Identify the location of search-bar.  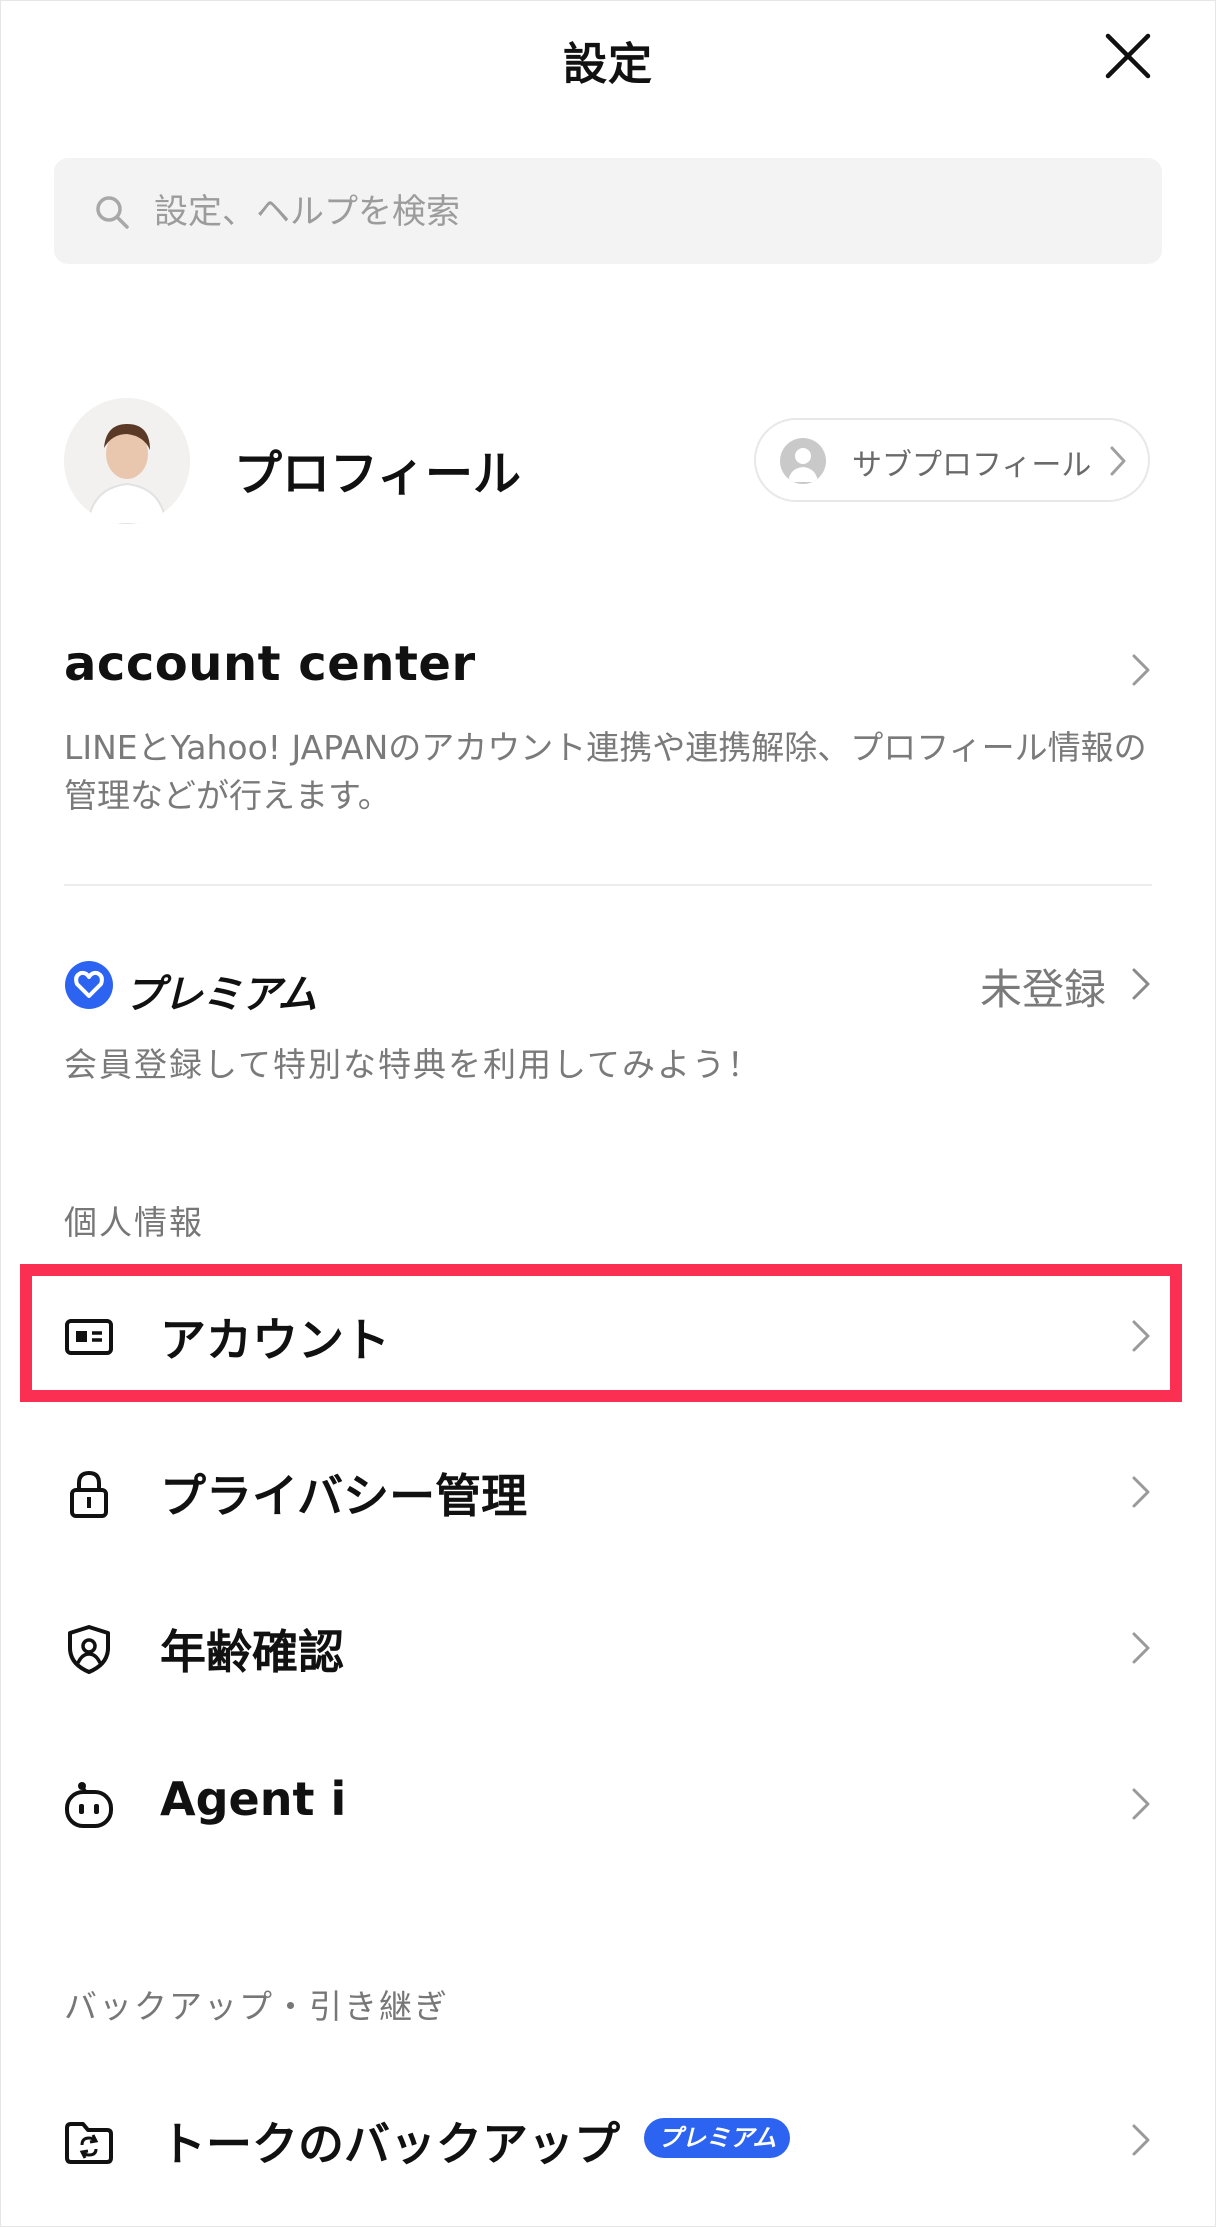
(608, 211).